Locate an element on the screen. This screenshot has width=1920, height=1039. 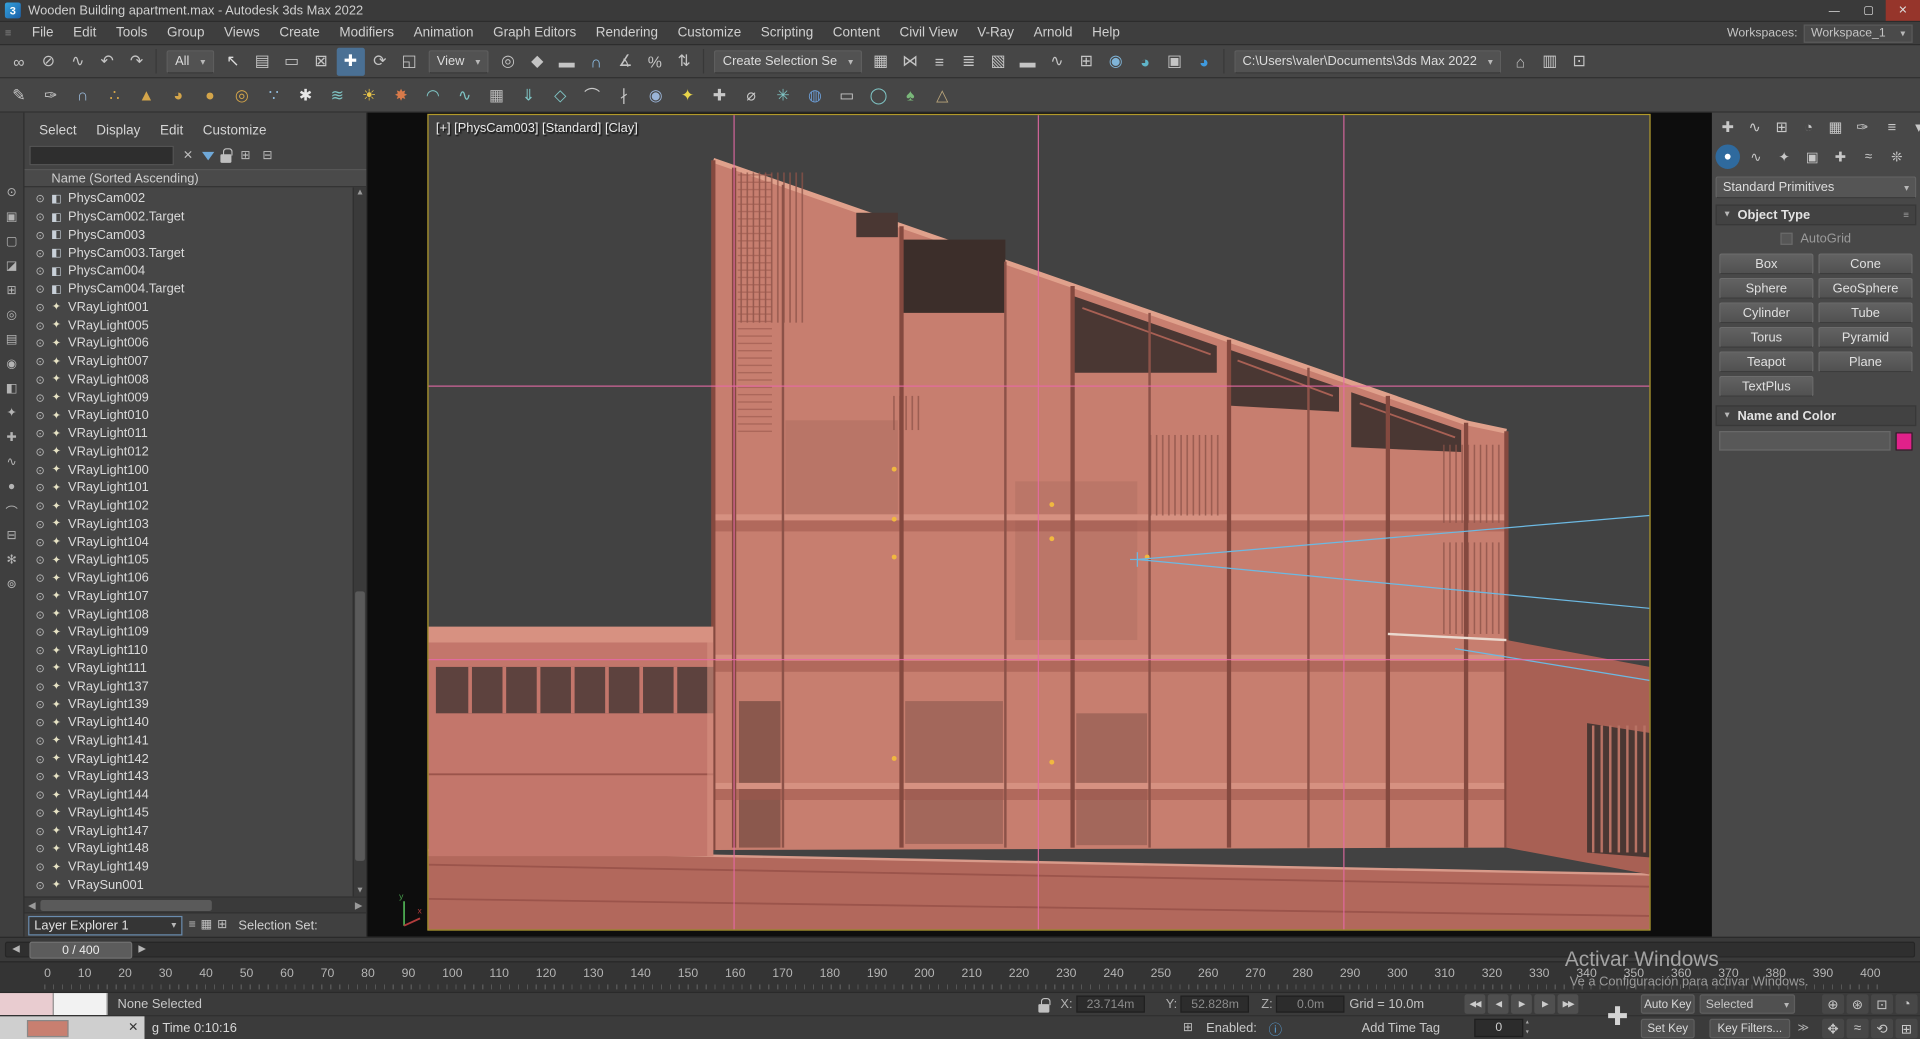
primitive-button: Box is located at coordinates (1766, 264).